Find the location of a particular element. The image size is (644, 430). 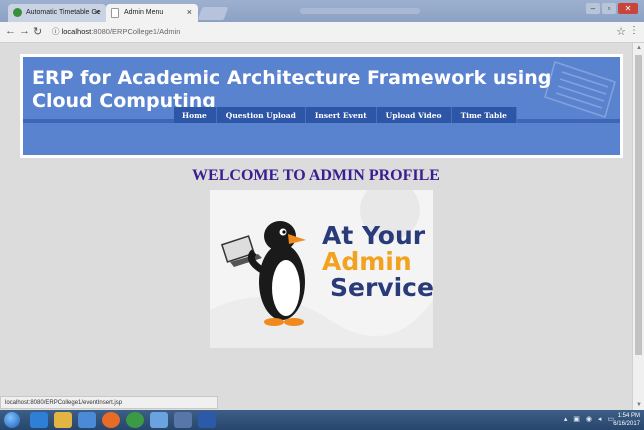

page-icon is located at coordinates (115, 13).